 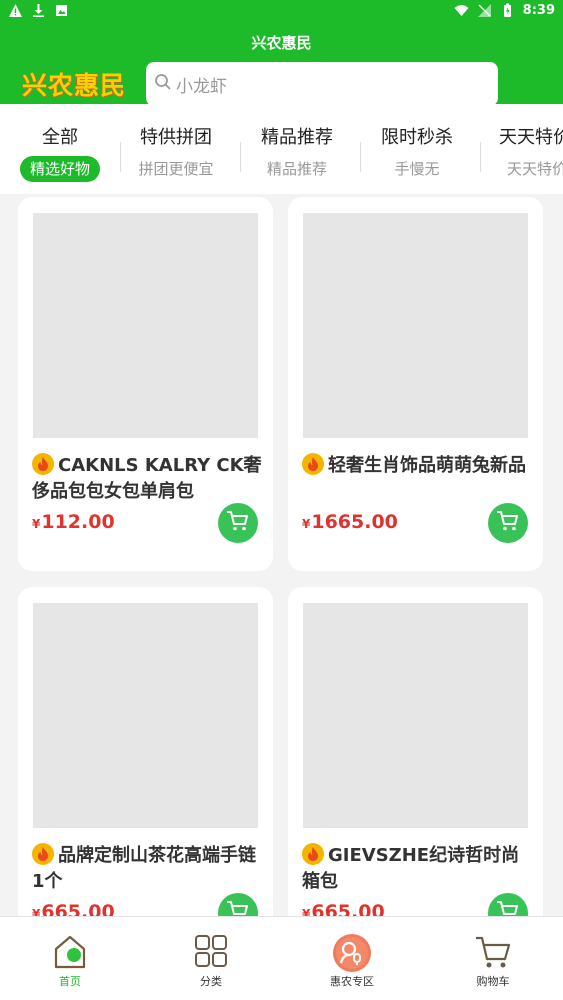 What do you see at coordinates (281, 43) in the screenshot?
I see `page-title: 兴农惠民` at bounding box center [281, 43].